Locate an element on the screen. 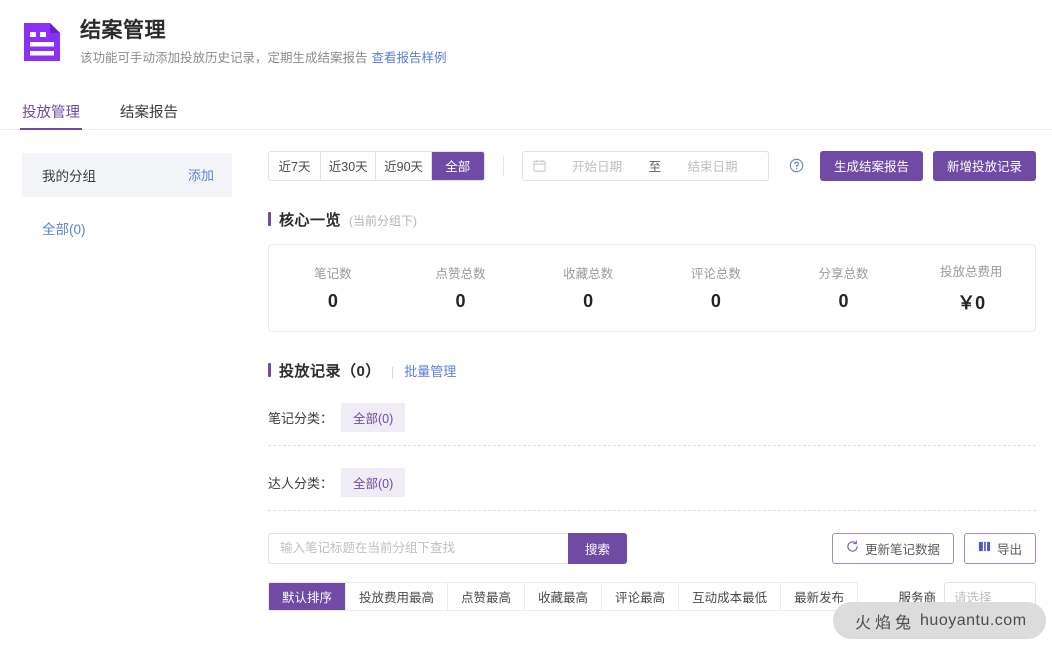 The image size is (1052, 653). page-header: 结案管理 该功能可手动添加投放历史记录，定期生成结案报告 查看报告样例 is located at coordinates (526, 34).